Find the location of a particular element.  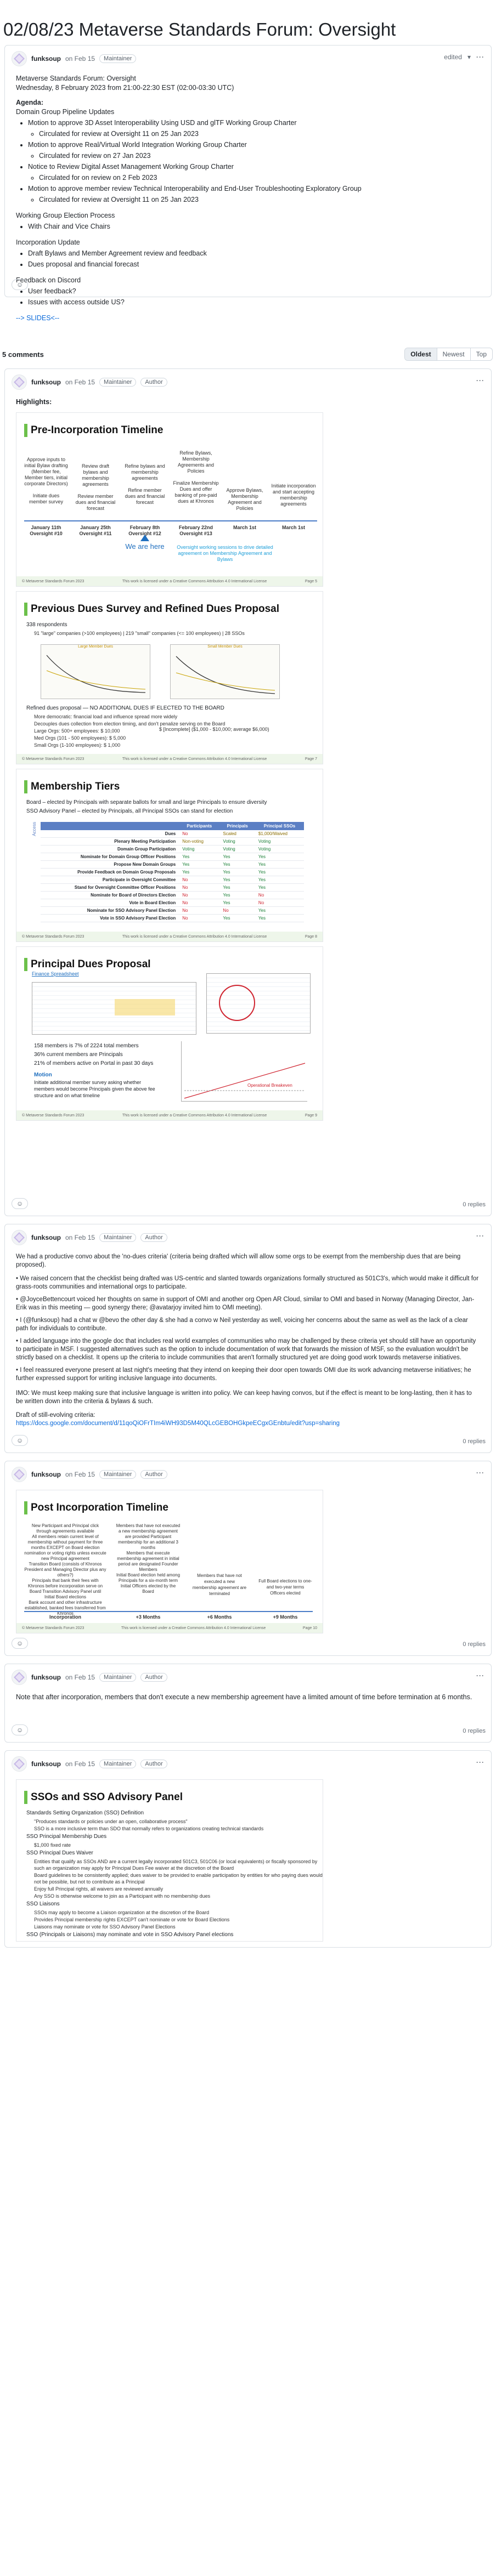

chart-title: Large Member Dues is located at coordinates (95, 647).